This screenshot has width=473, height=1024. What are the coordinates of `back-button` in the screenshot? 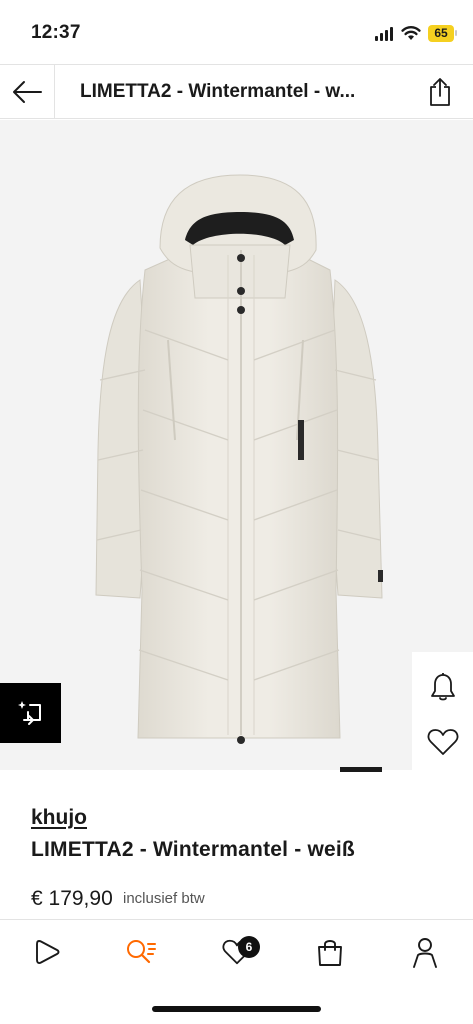 It's located at (27, 91).